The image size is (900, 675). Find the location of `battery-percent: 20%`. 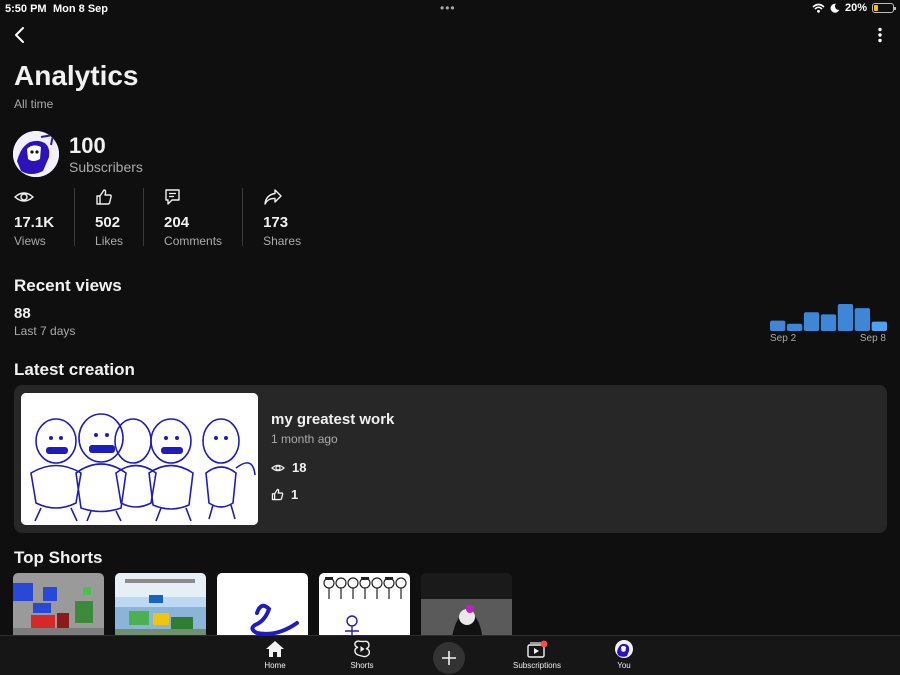

battery-percent: 20% is located at coordinates (855, 8).